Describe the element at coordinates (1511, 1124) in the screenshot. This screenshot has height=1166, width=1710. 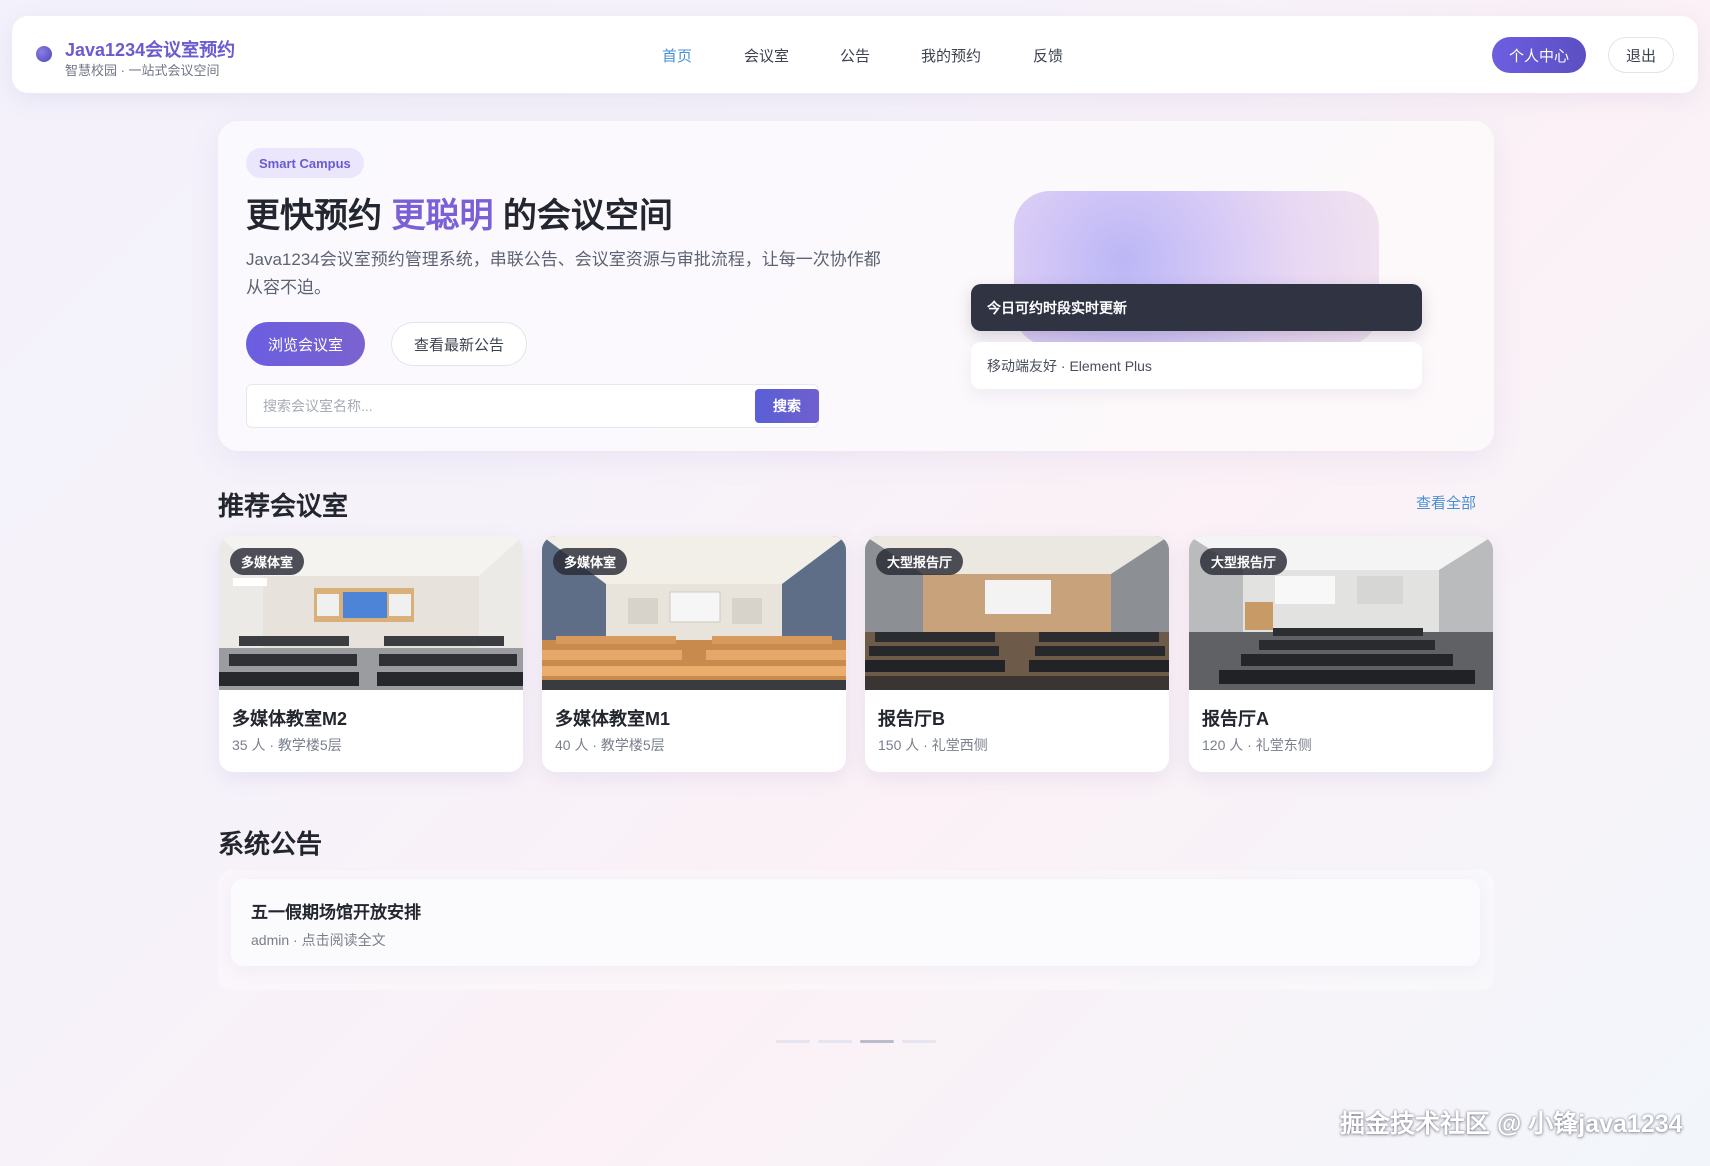
I see `watermark: 掘金技术社区 @ 小锋java1234` at that location.